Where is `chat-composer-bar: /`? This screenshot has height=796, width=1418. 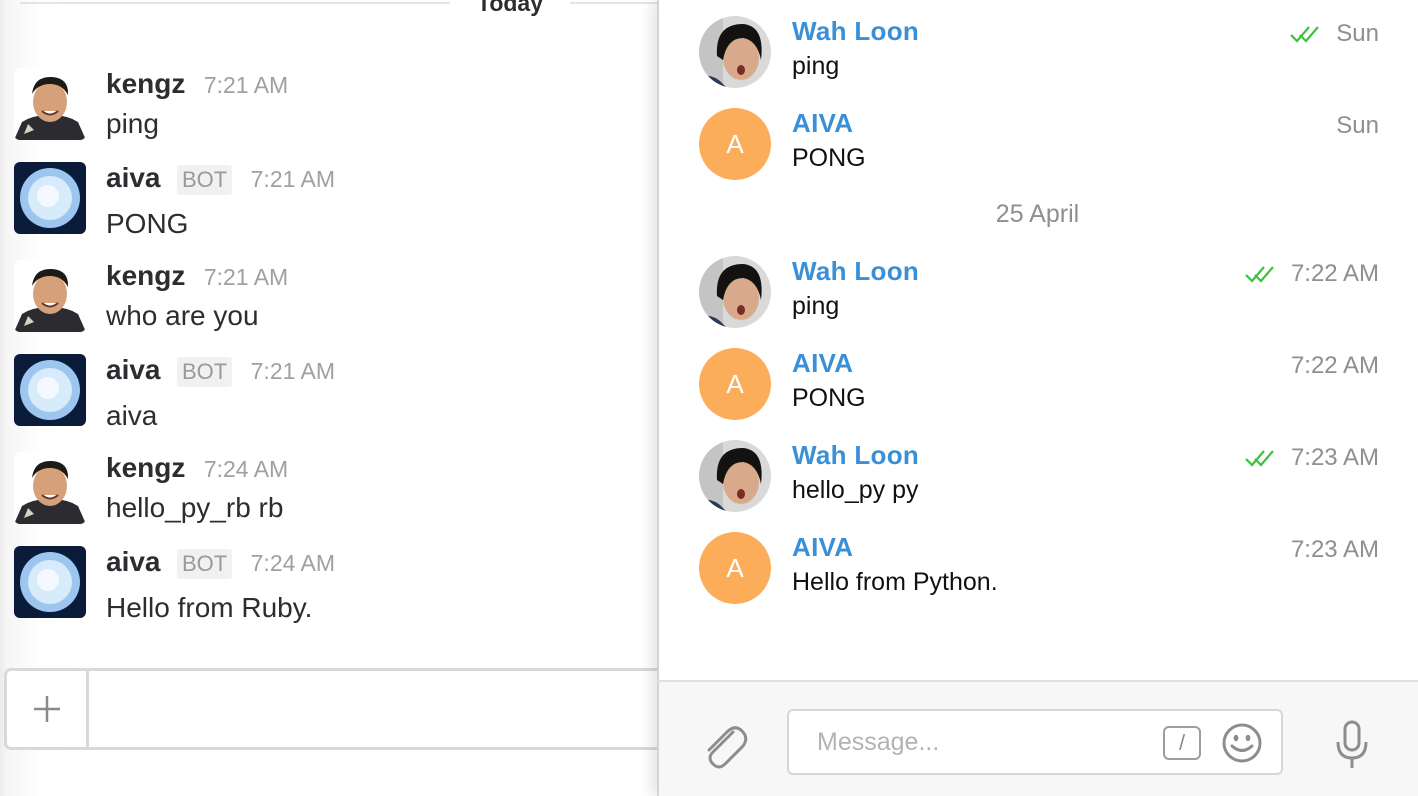
chat-composer-bar: / is located at coordinates (1037, 738).